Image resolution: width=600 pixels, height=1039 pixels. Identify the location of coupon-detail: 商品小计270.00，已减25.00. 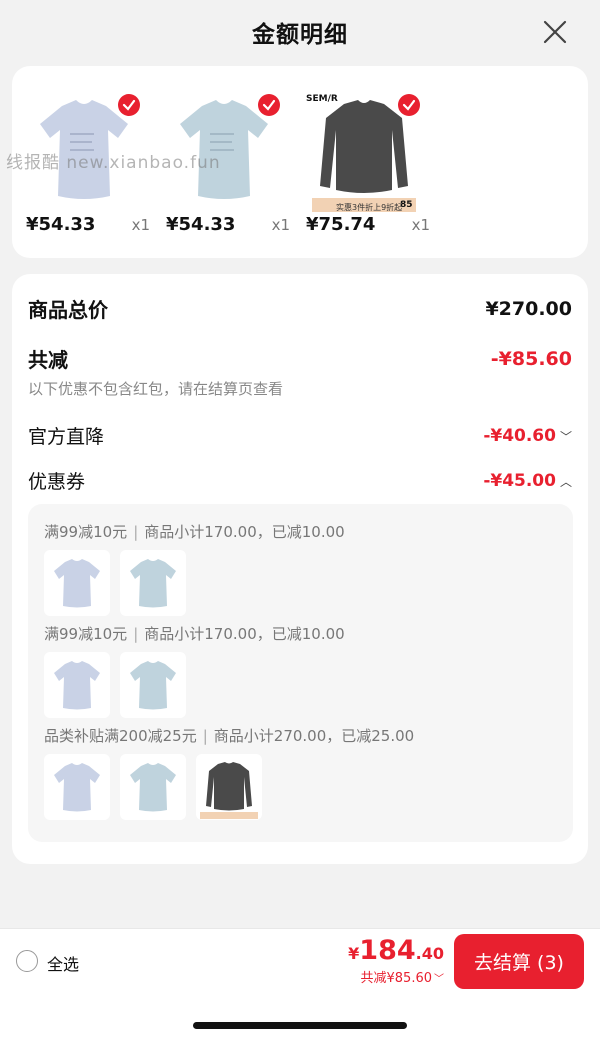
(314, 736).